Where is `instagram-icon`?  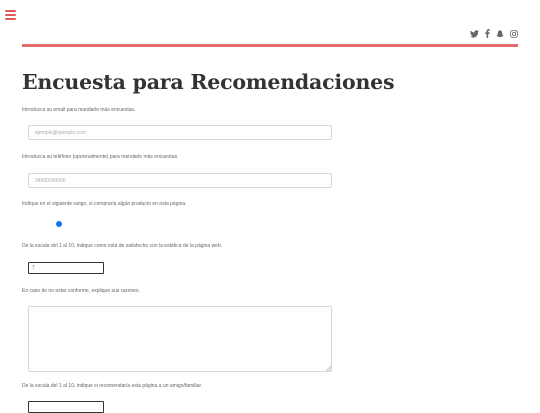
instagram-icon is located at coordinates (514, 35).